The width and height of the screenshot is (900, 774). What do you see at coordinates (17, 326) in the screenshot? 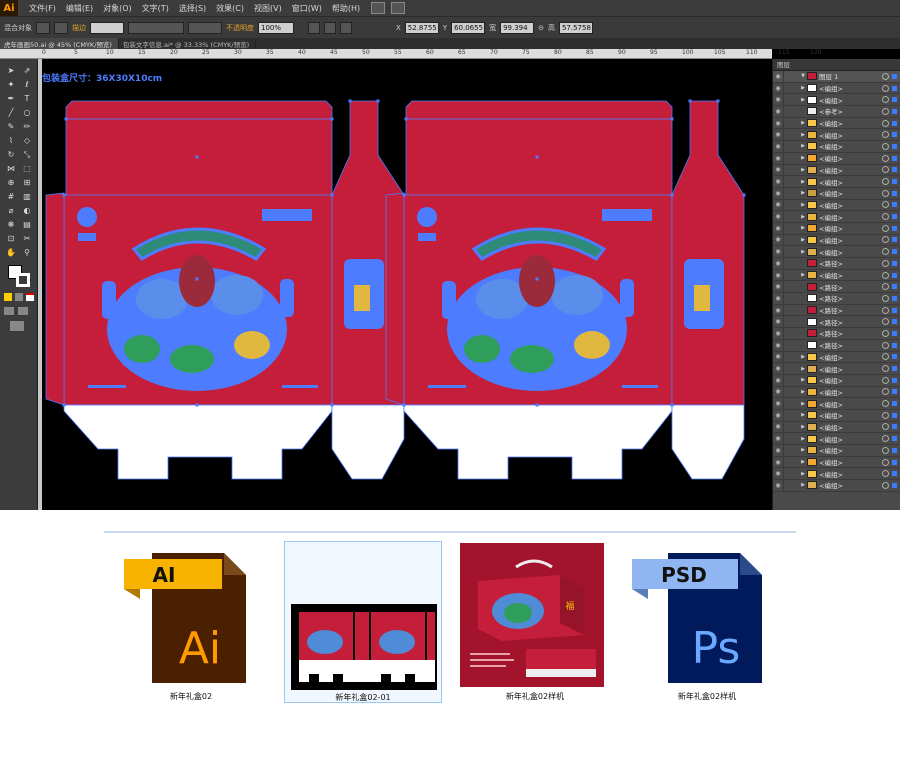
I see `screen-mode-icon` at bounding box center [17, 326].